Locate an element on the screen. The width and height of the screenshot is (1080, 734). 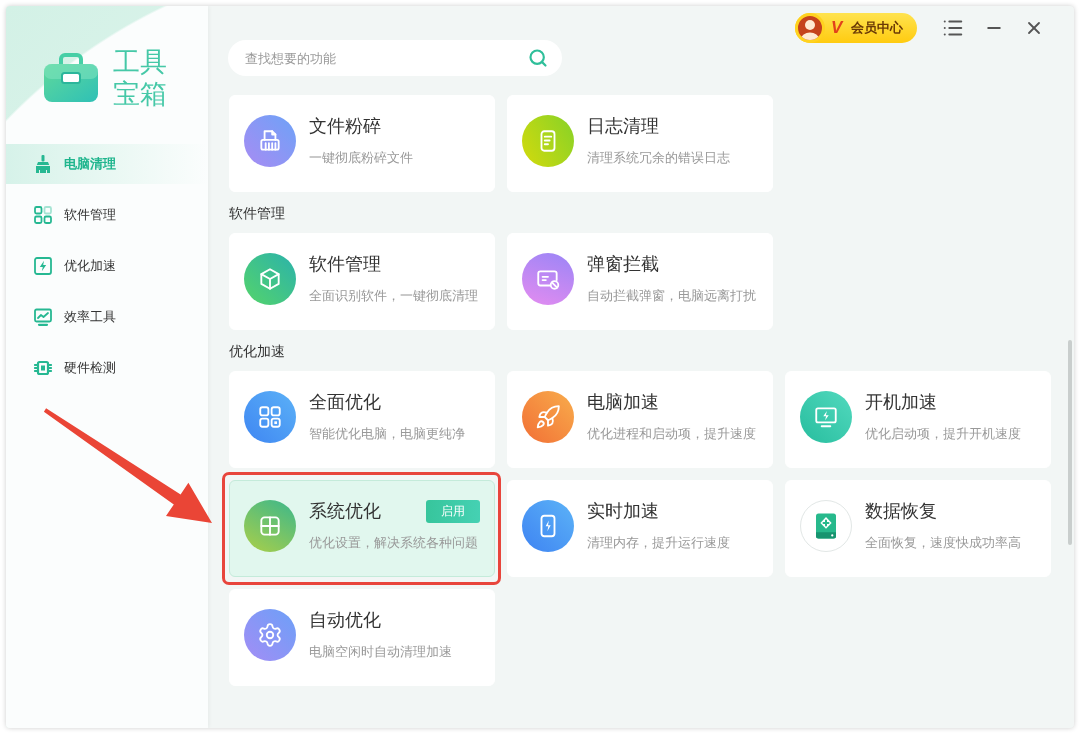
card-title: 数据恢复 is located at coordinates (901, 511).